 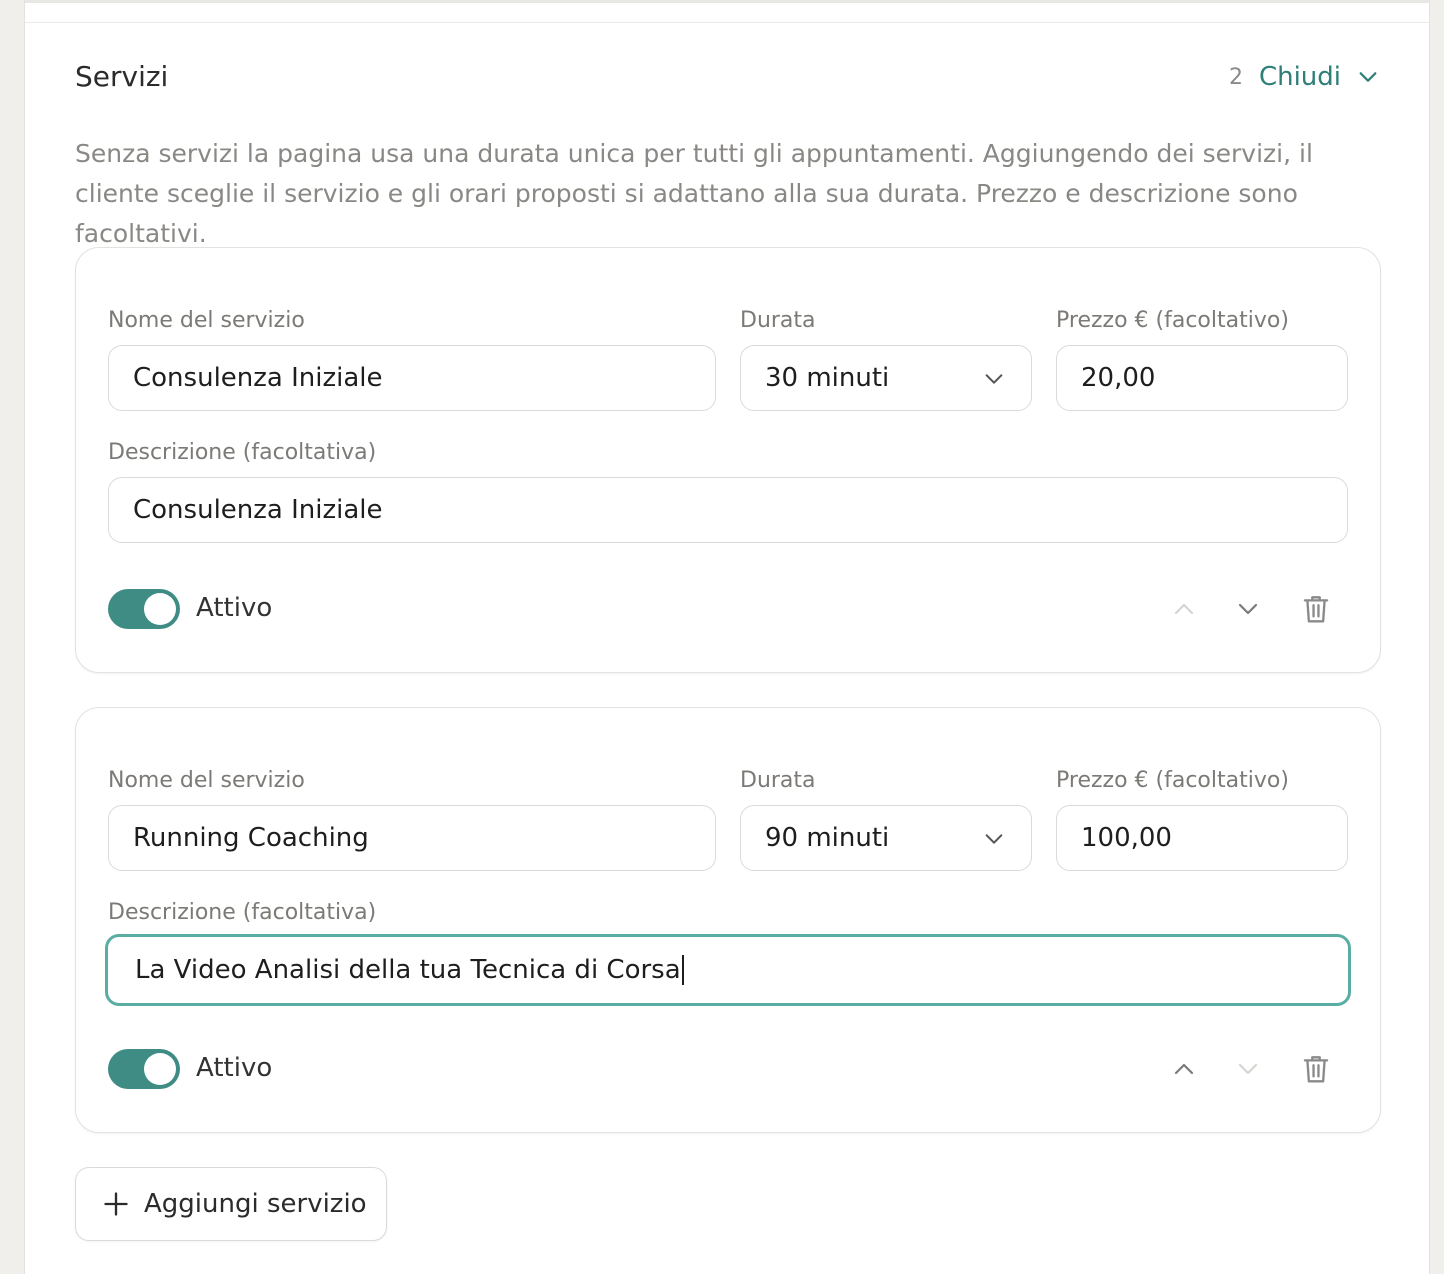 I want to click on top-divider, so click(x=727, y=22).